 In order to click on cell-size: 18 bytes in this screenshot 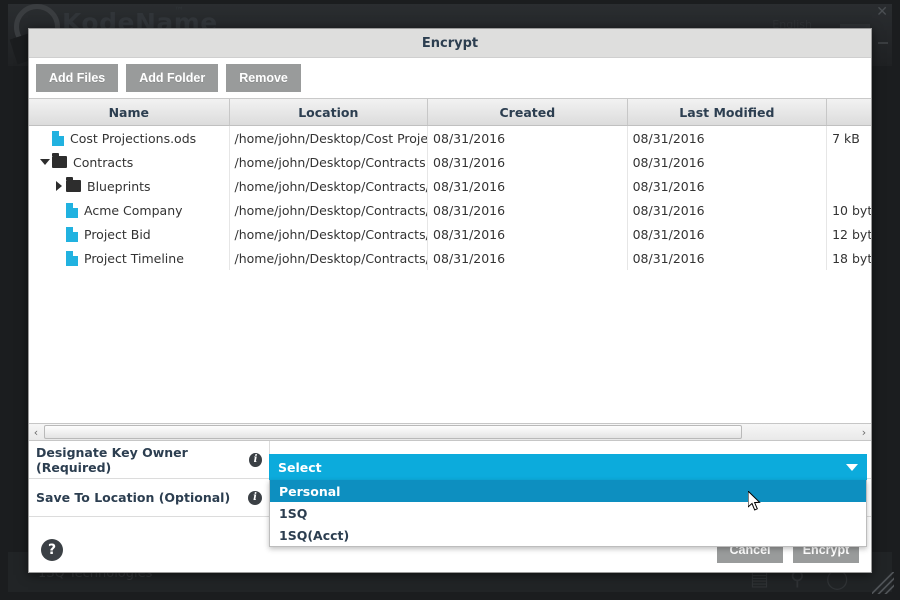, I will do `click(851, 258)`.